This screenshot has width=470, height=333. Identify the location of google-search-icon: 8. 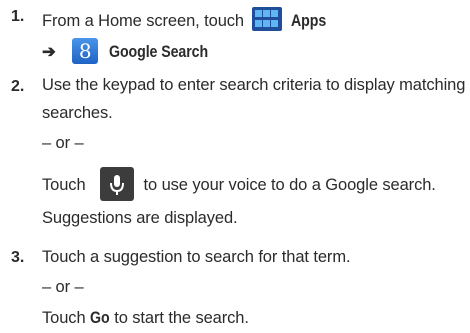
(85, 51).